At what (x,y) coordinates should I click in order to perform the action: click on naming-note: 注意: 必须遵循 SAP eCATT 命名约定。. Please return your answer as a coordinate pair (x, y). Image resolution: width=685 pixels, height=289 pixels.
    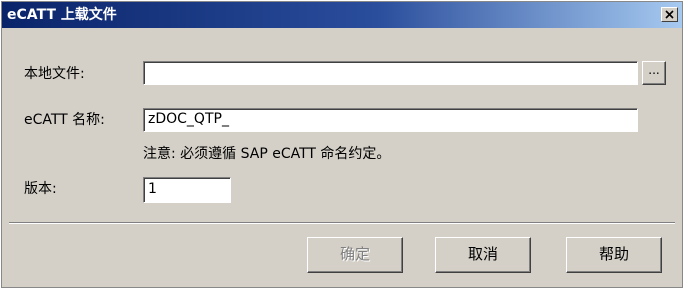
    Looking at the image, I should click on (267, 154).